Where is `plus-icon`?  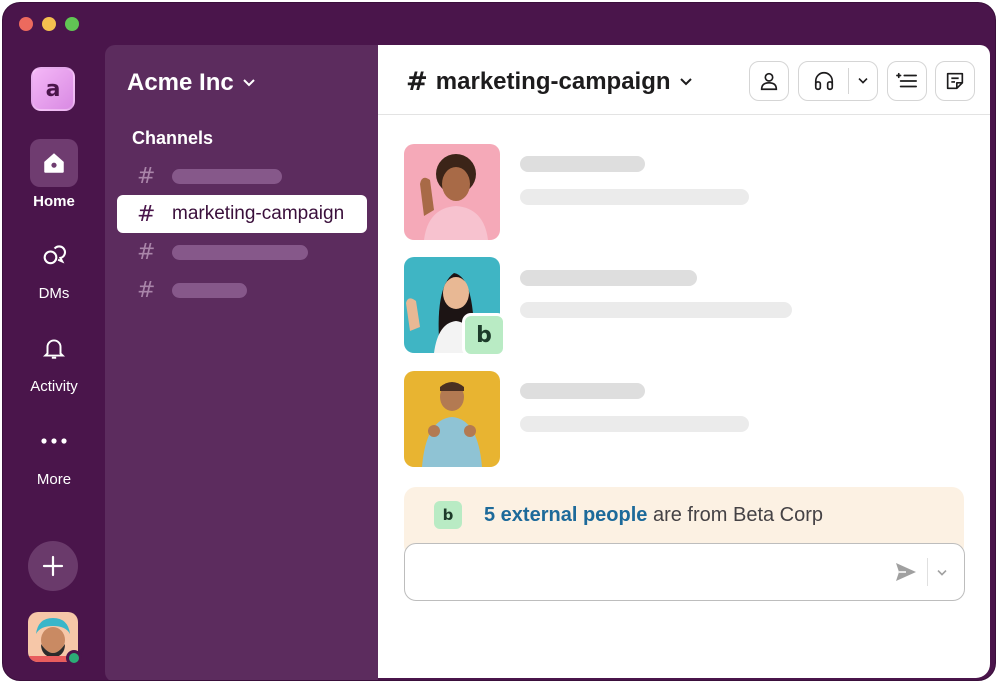
plus-icon is located at coordinates (53, 566).